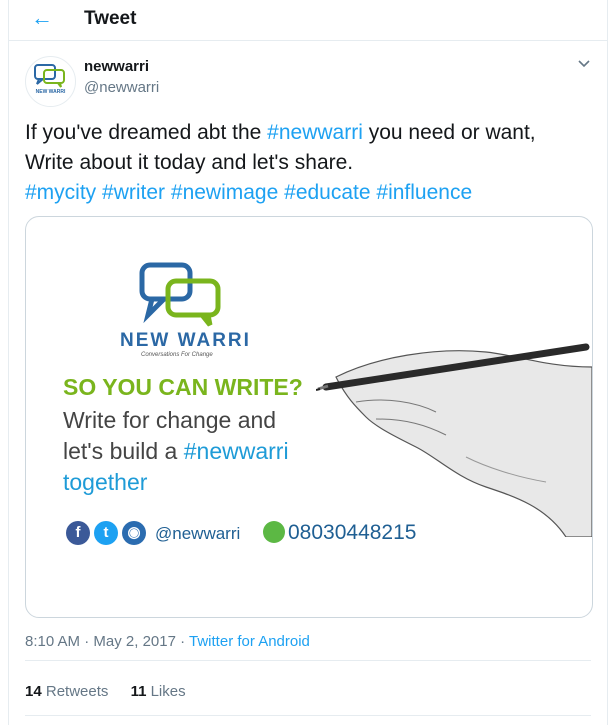 The height and width of the screenshot is (725, 616). Describe the element at coordinates (146, 132) in the screenshot. I see `tweet-text-part: If you've dreamed abt the` at that location.